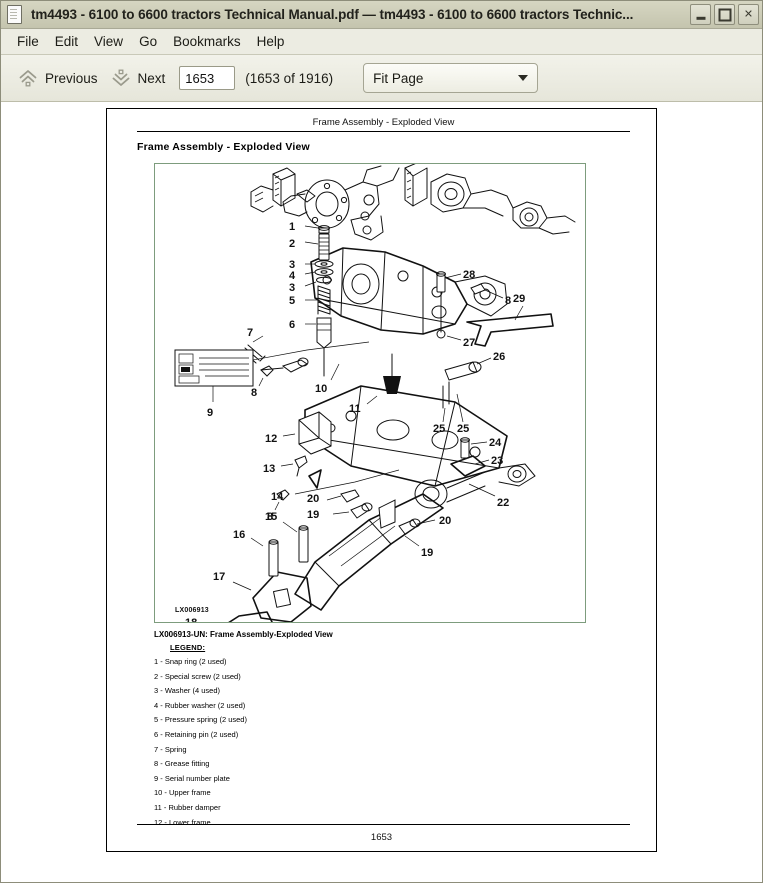 The image size is (763, 883). I want to click on legend-item: 3 - Washer (4 used), so click(187, 691).